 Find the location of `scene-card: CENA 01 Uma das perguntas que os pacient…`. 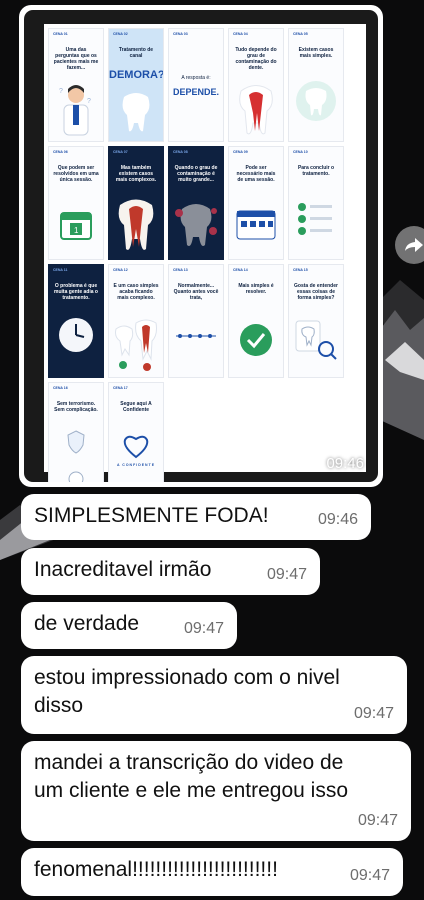

scene-card: CENA 01 Uma das perguntas que os pacient… is located at coordinates (76, 85).